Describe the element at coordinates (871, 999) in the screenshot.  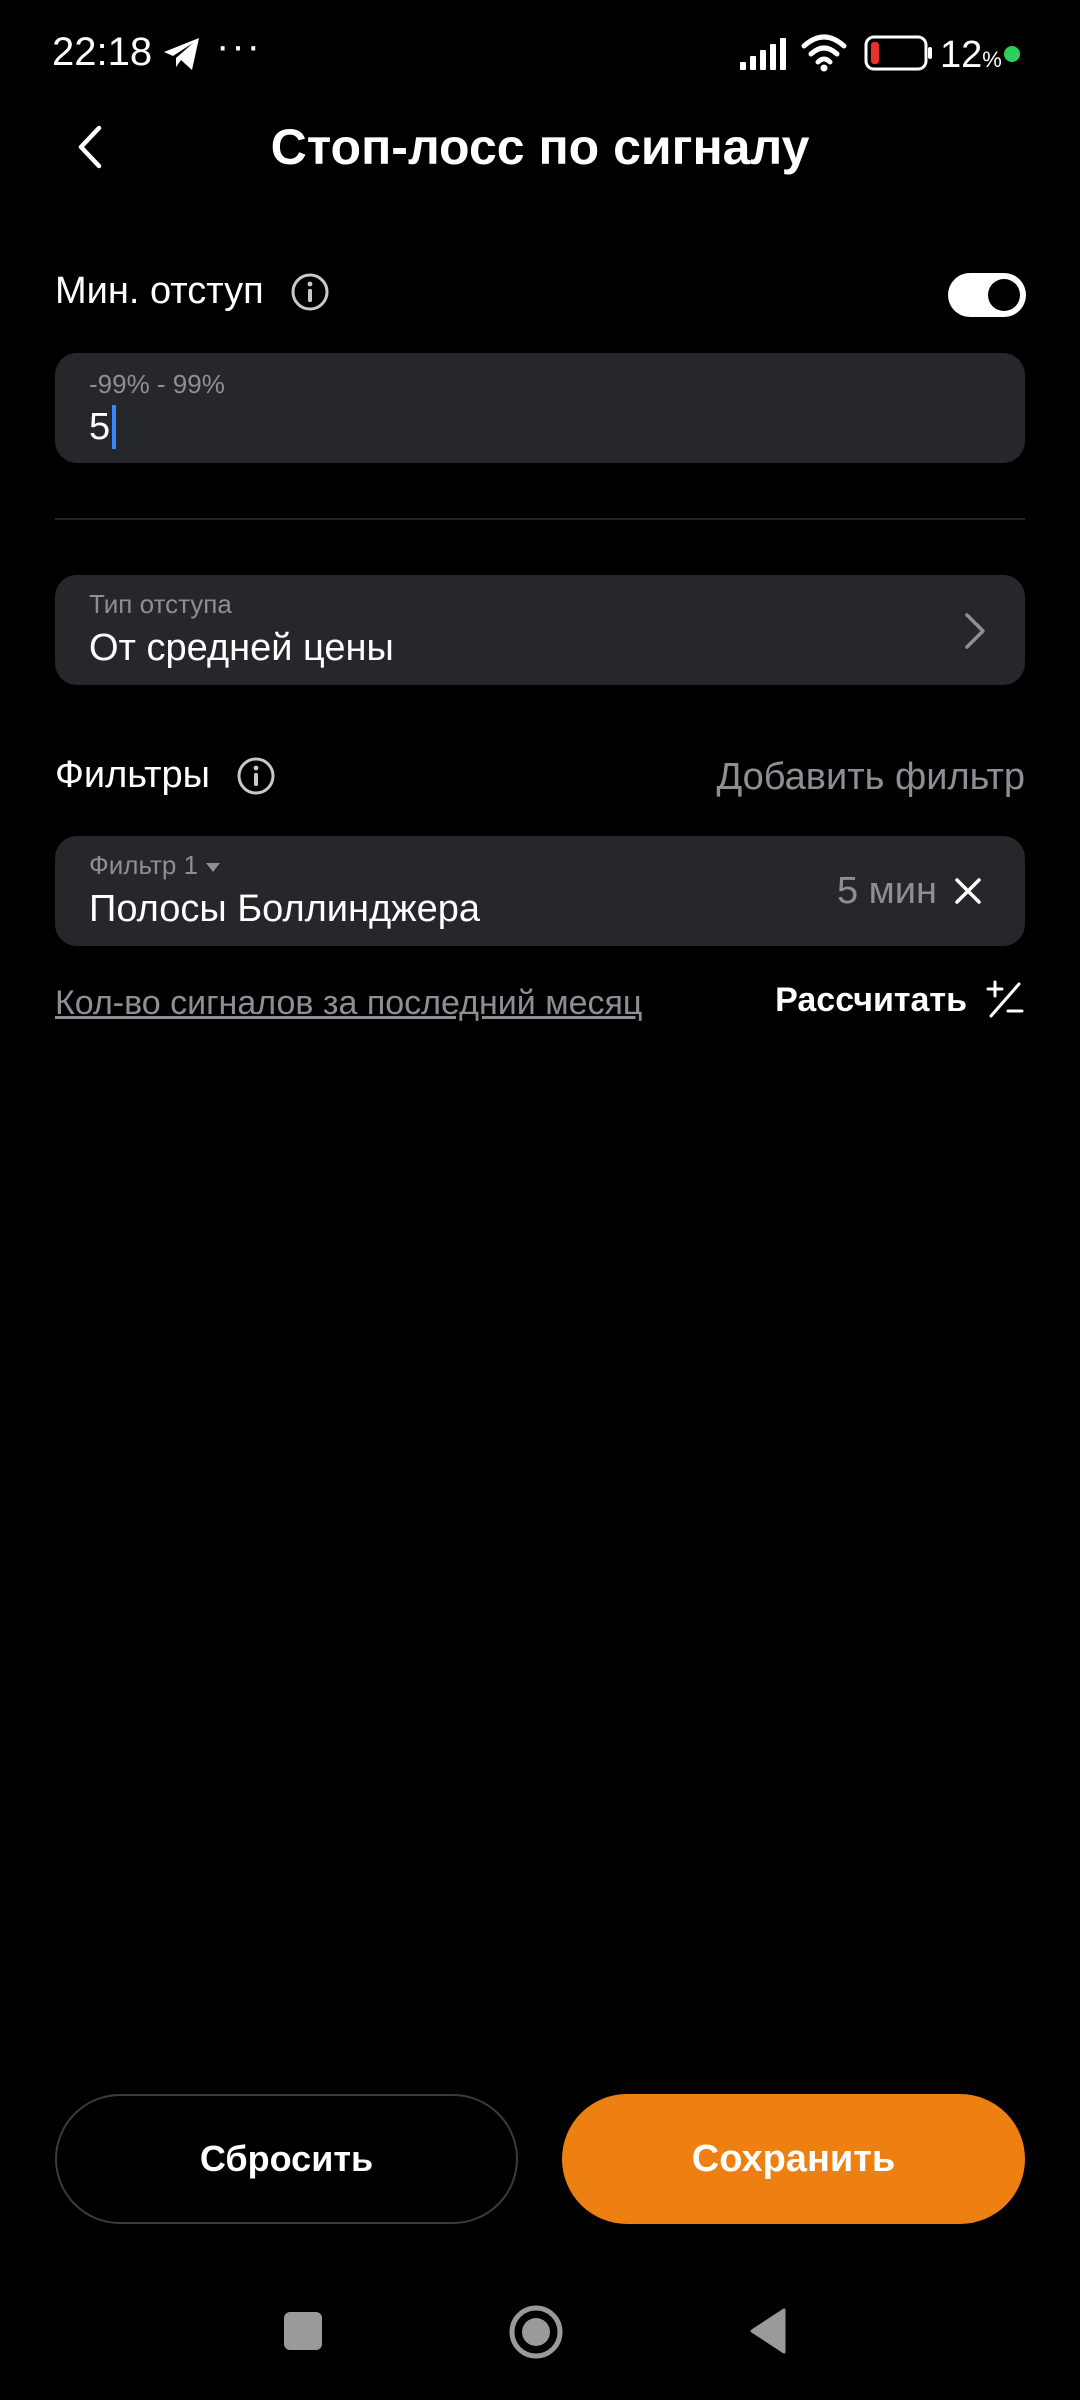
I see `calculate-label: Рассчитать` at that location.